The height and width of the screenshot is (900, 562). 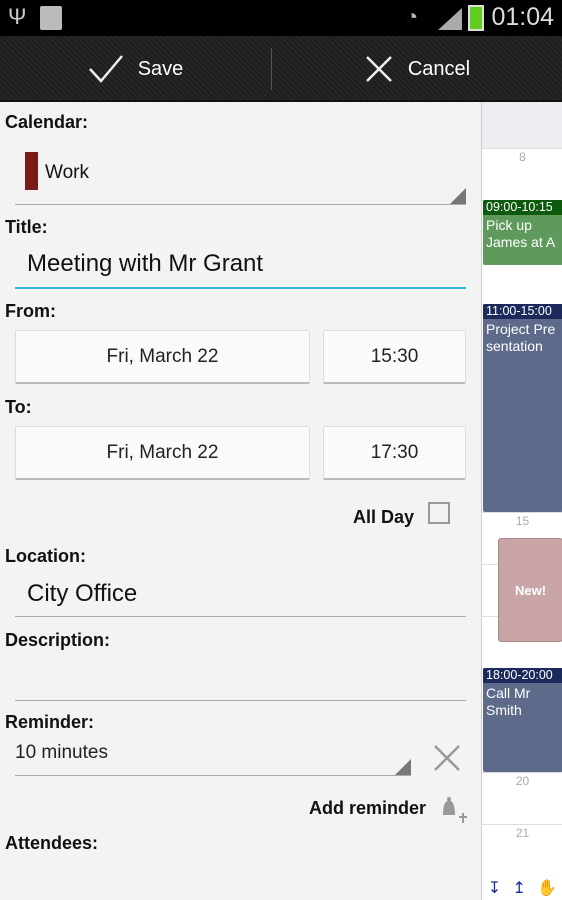 What do you see at coordinates (439, 68) in the screenshot?
I see `cancel-label: Cancel` at bounding box center [439, 68].